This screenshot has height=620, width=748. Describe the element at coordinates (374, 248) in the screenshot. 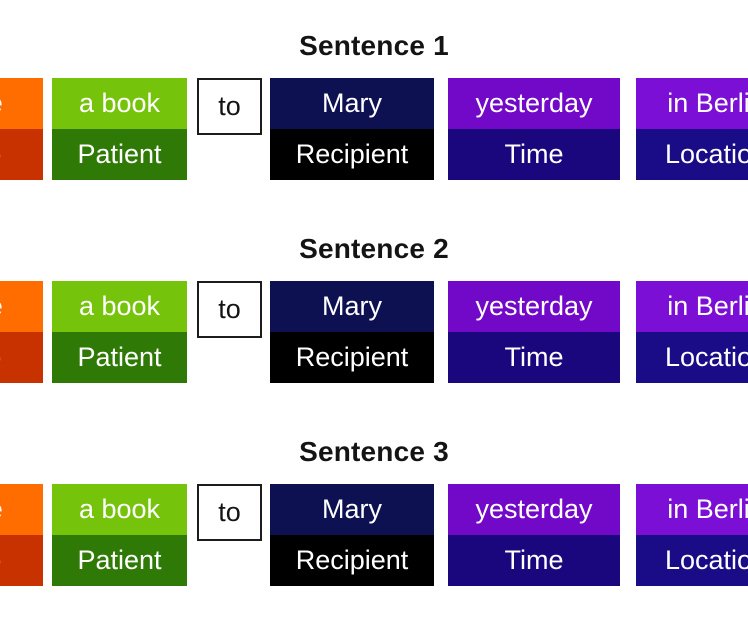

I see `sentence-title: Sentence 2` at that location.